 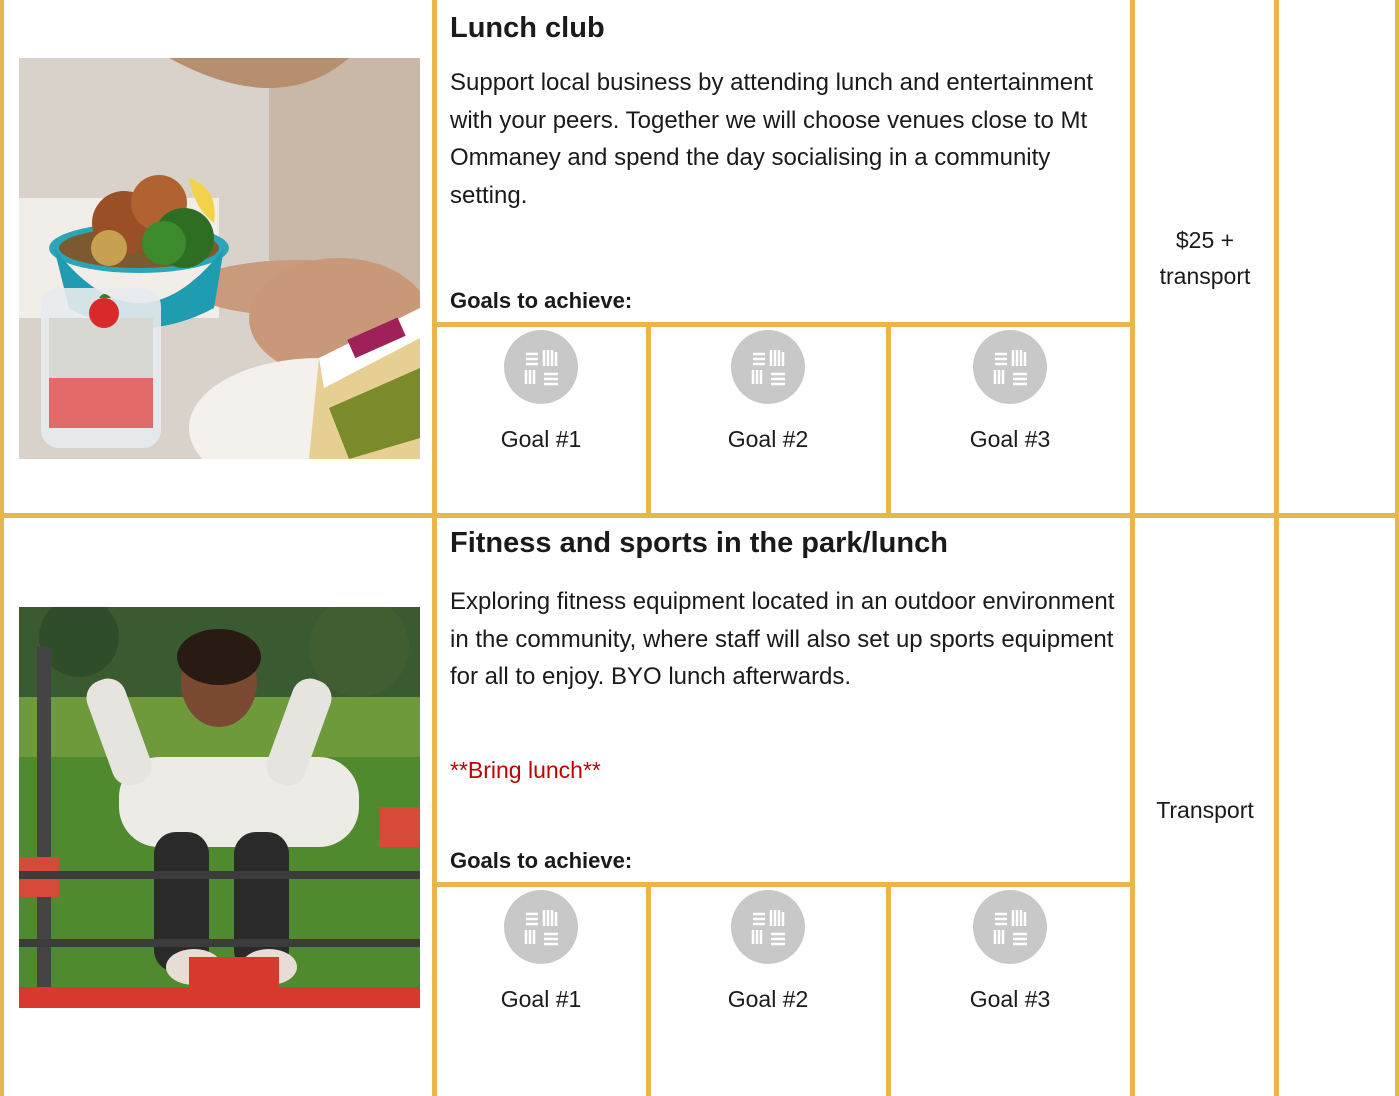 I want to click on cost-line: $25 +, so click(x=1205, y=240).